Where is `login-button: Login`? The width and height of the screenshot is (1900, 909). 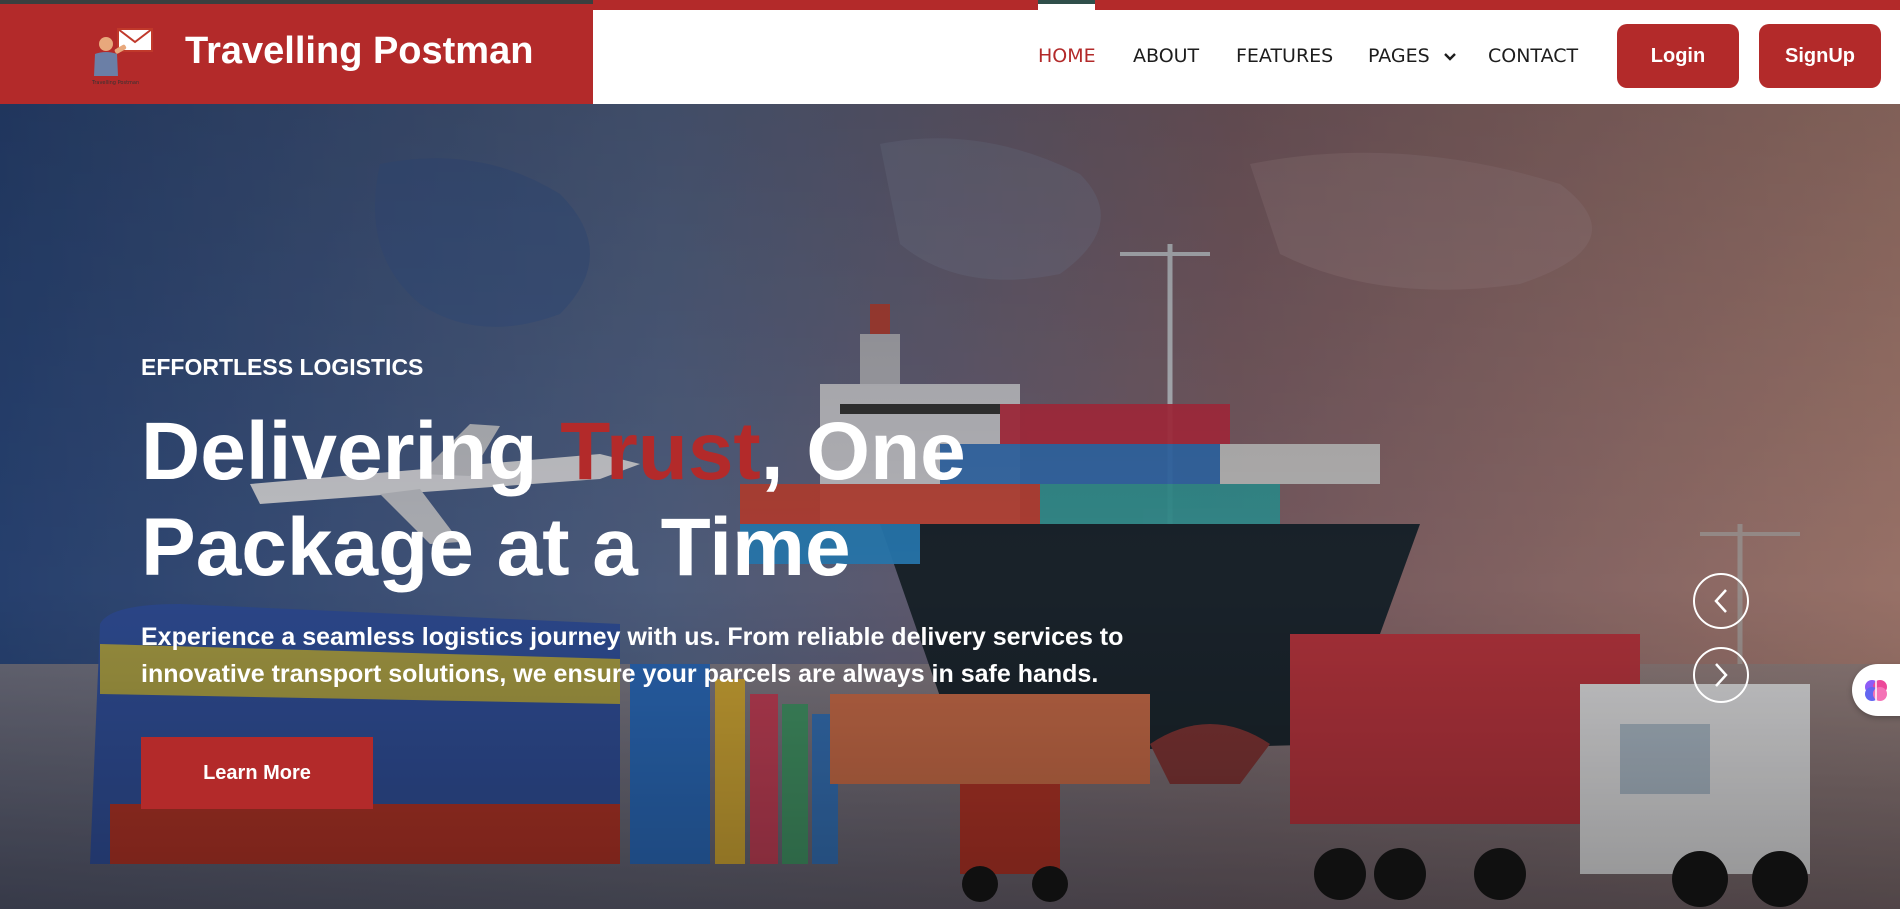
login-button: Login is located at coordinates (1678, 56).